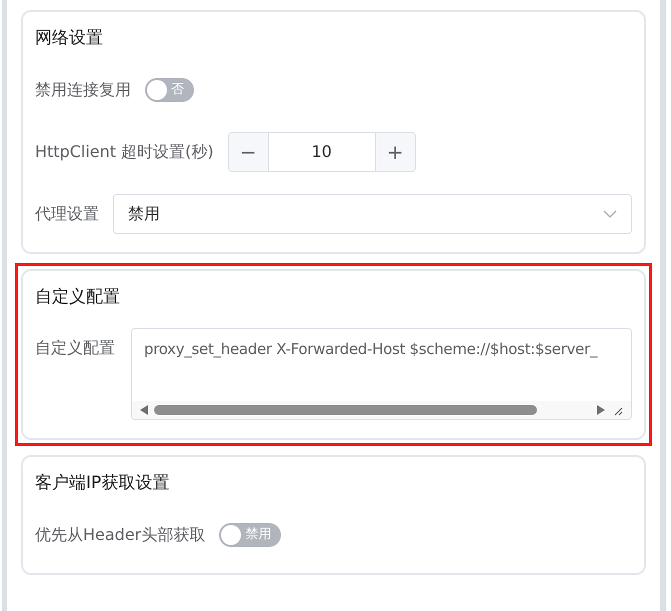 The image size is (671, 611). What do you see at coordinates (102, 483) in the screenshot?
I see `section-title: 客户端IP获取设置` at bounding box center [102, 483].